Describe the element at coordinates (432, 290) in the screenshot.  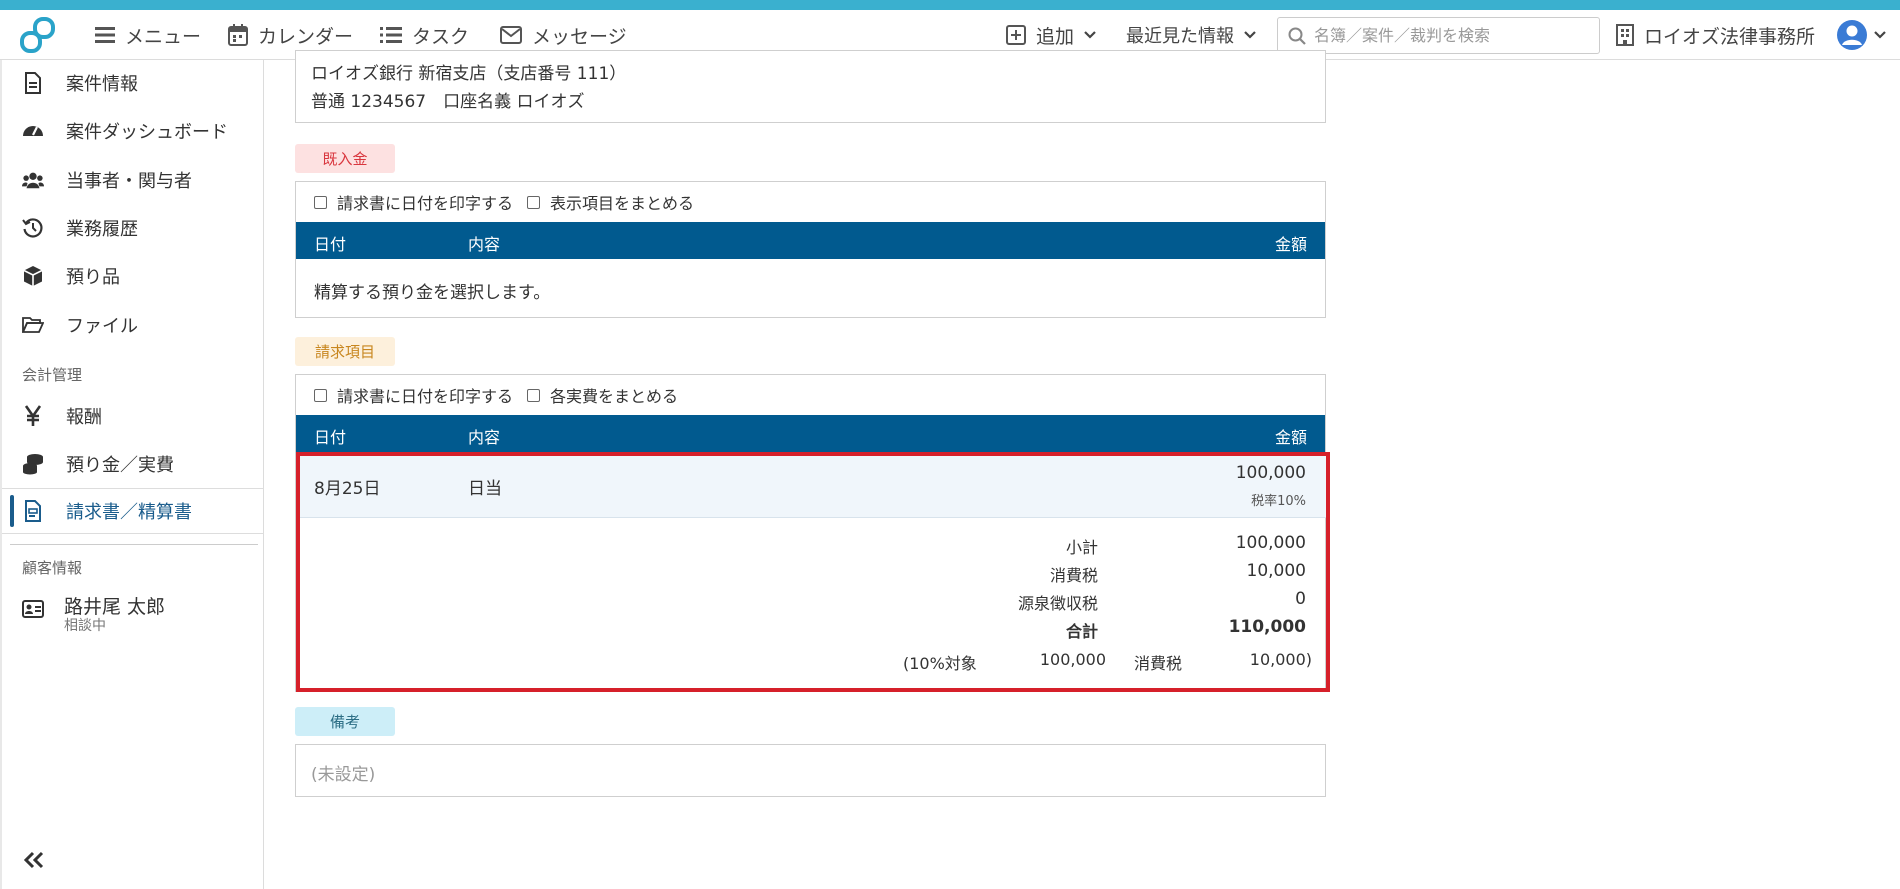
I see `deposit-select-link: 精算する預り金を選択します。` at that location.